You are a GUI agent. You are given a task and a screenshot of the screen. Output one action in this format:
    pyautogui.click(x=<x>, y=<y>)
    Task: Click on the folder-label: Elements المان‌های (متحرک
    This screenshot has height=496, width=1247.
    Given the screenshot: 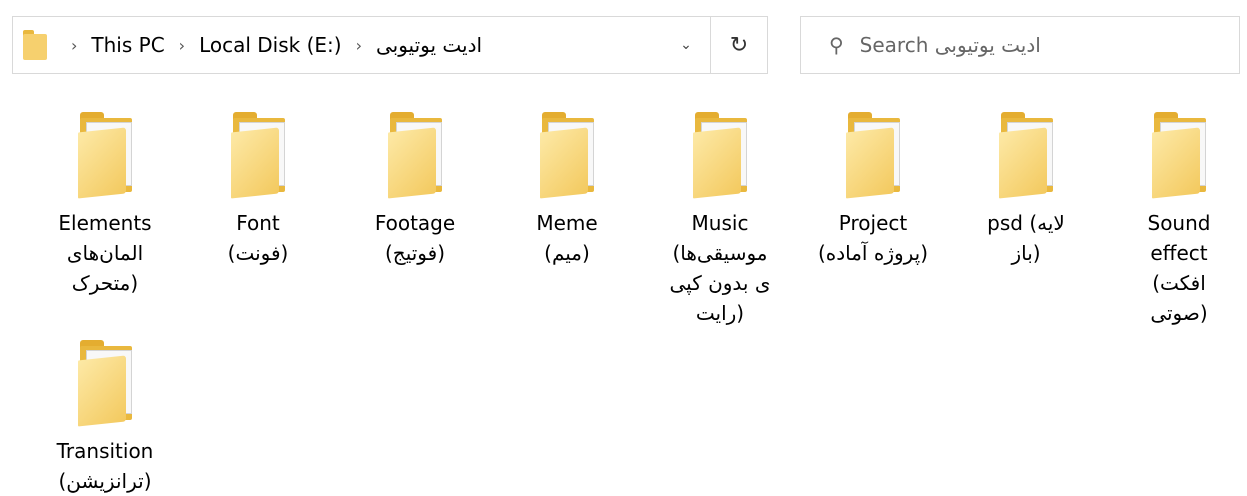 What is the action you would take?
    pyautogui.click(x=105, y=253)
    